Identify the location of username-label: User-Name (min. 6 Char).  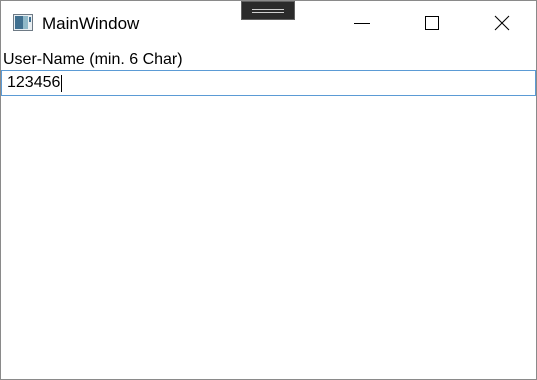
(93, 59).